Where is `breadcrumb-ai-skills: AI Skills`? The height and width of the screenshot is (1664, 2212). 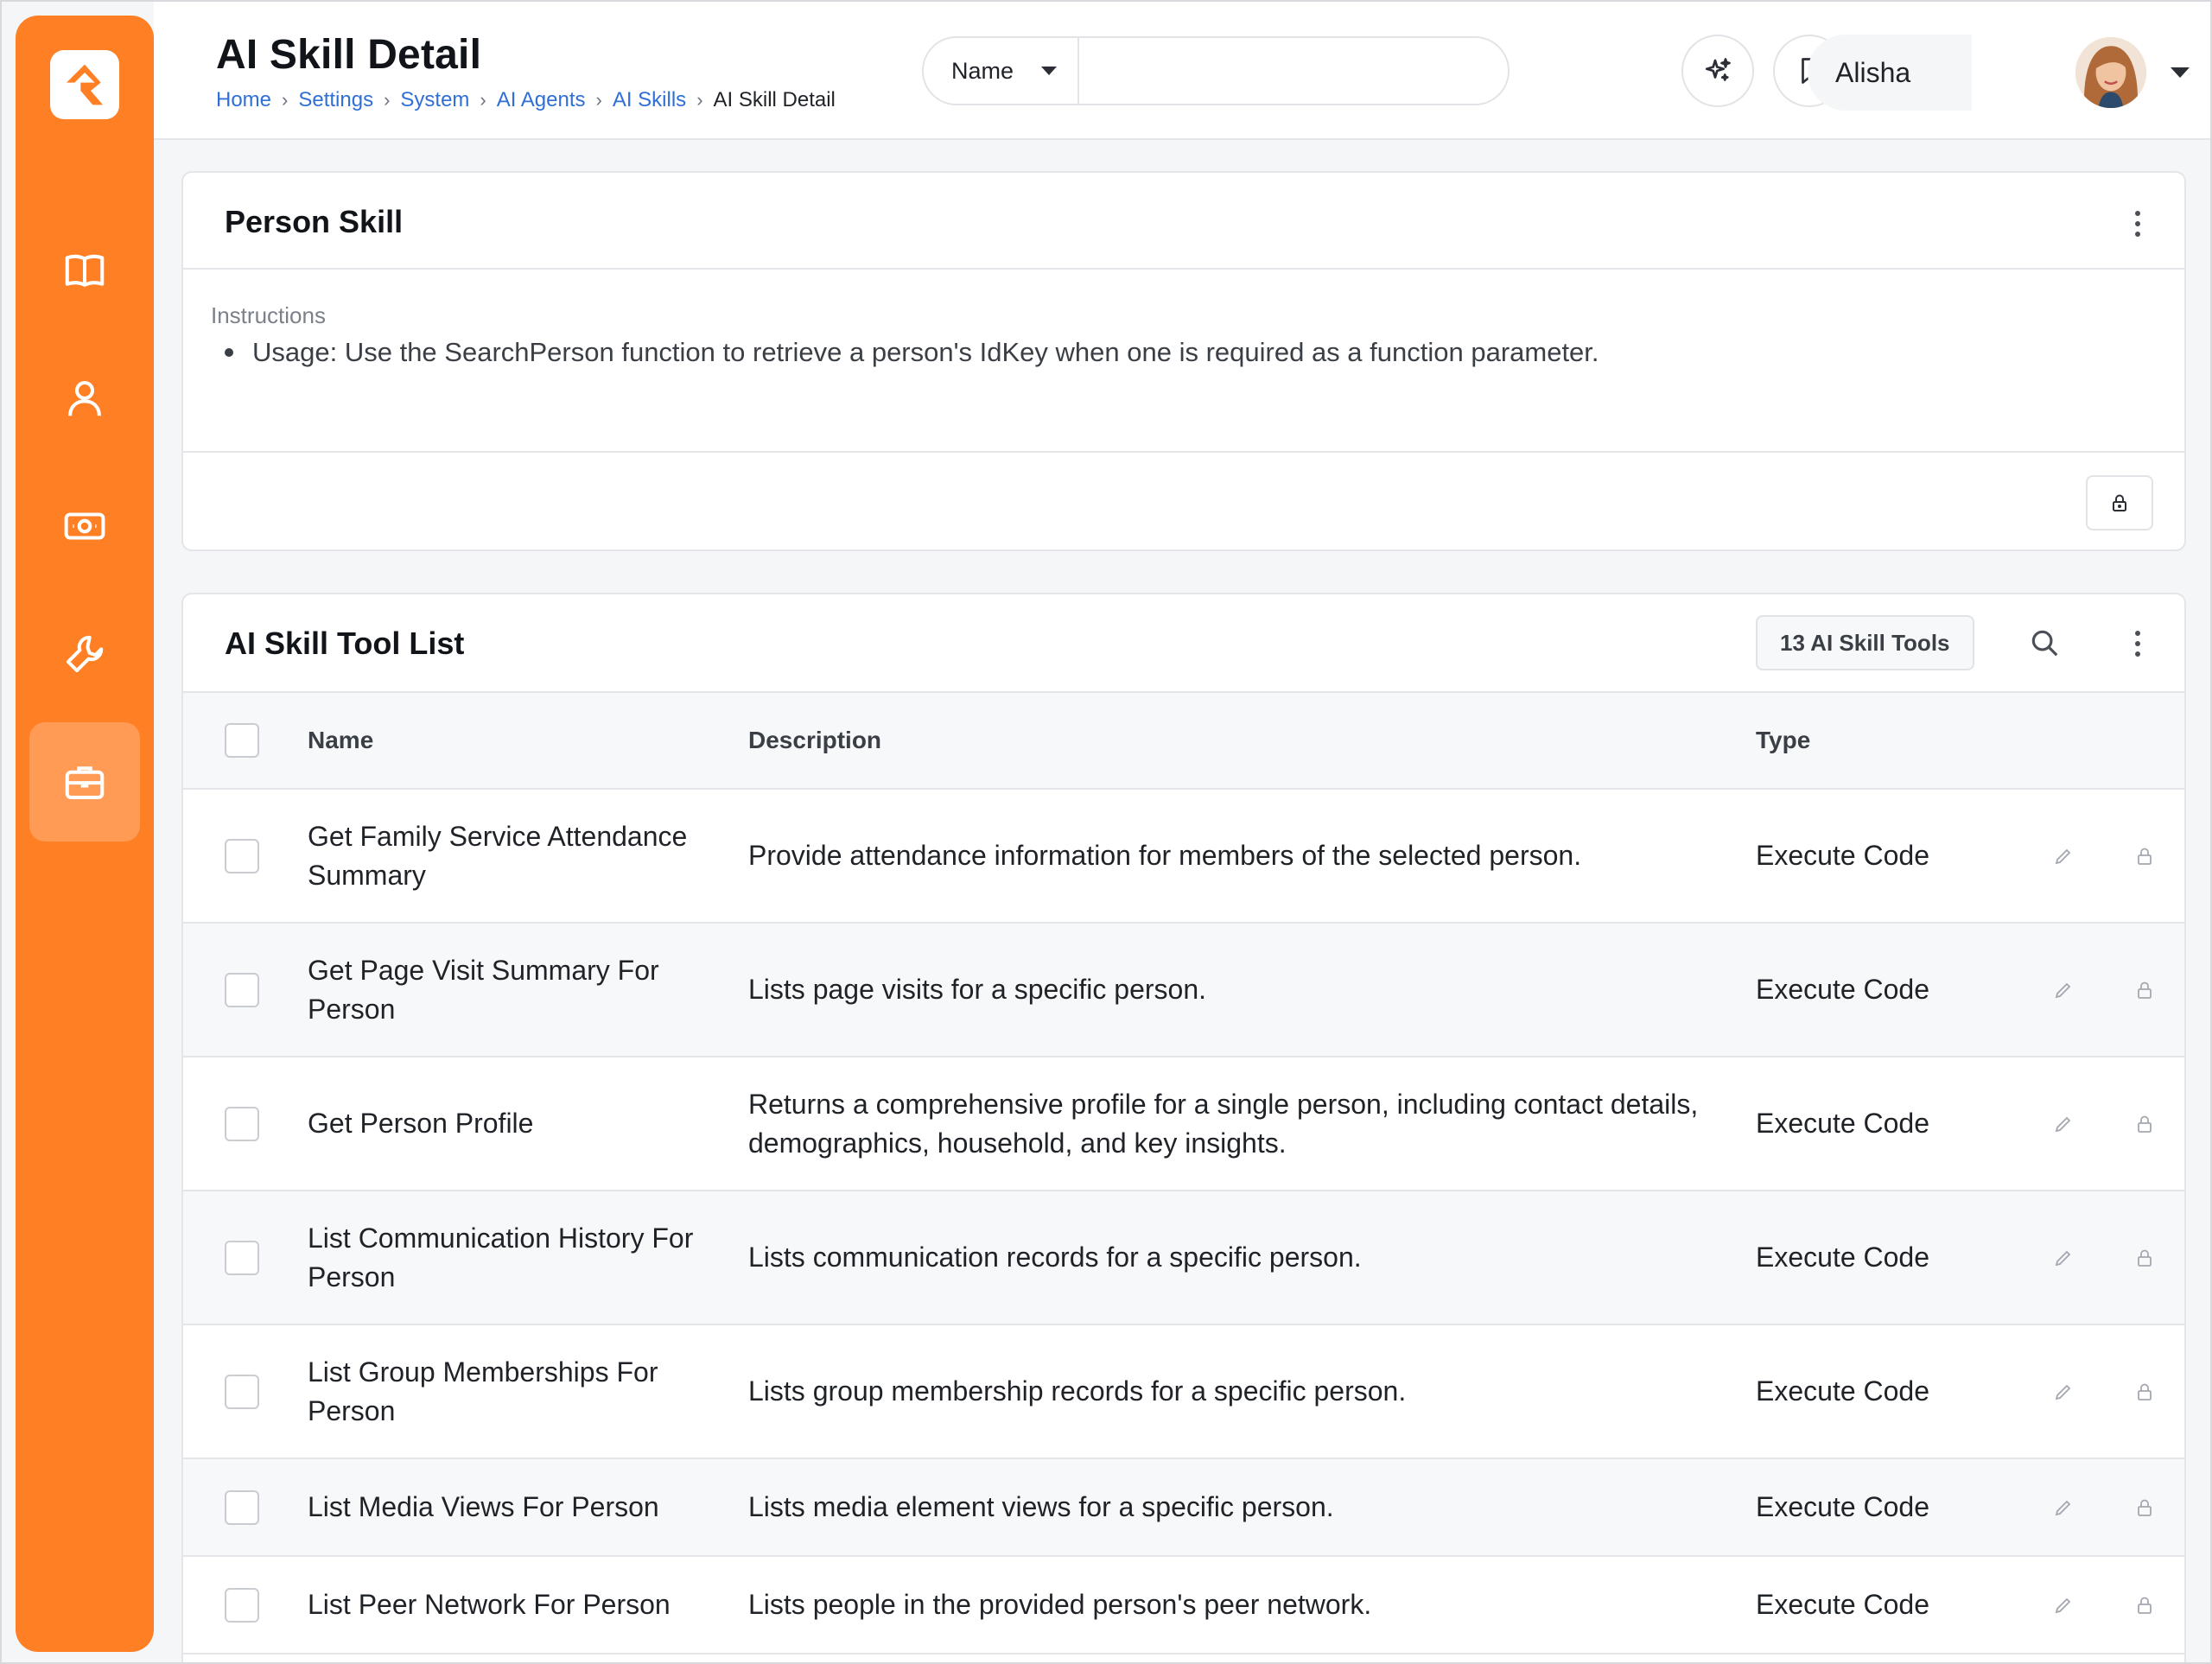 breadcrumb-ai-skills: AI Skills is located at coordinates (649, 100).